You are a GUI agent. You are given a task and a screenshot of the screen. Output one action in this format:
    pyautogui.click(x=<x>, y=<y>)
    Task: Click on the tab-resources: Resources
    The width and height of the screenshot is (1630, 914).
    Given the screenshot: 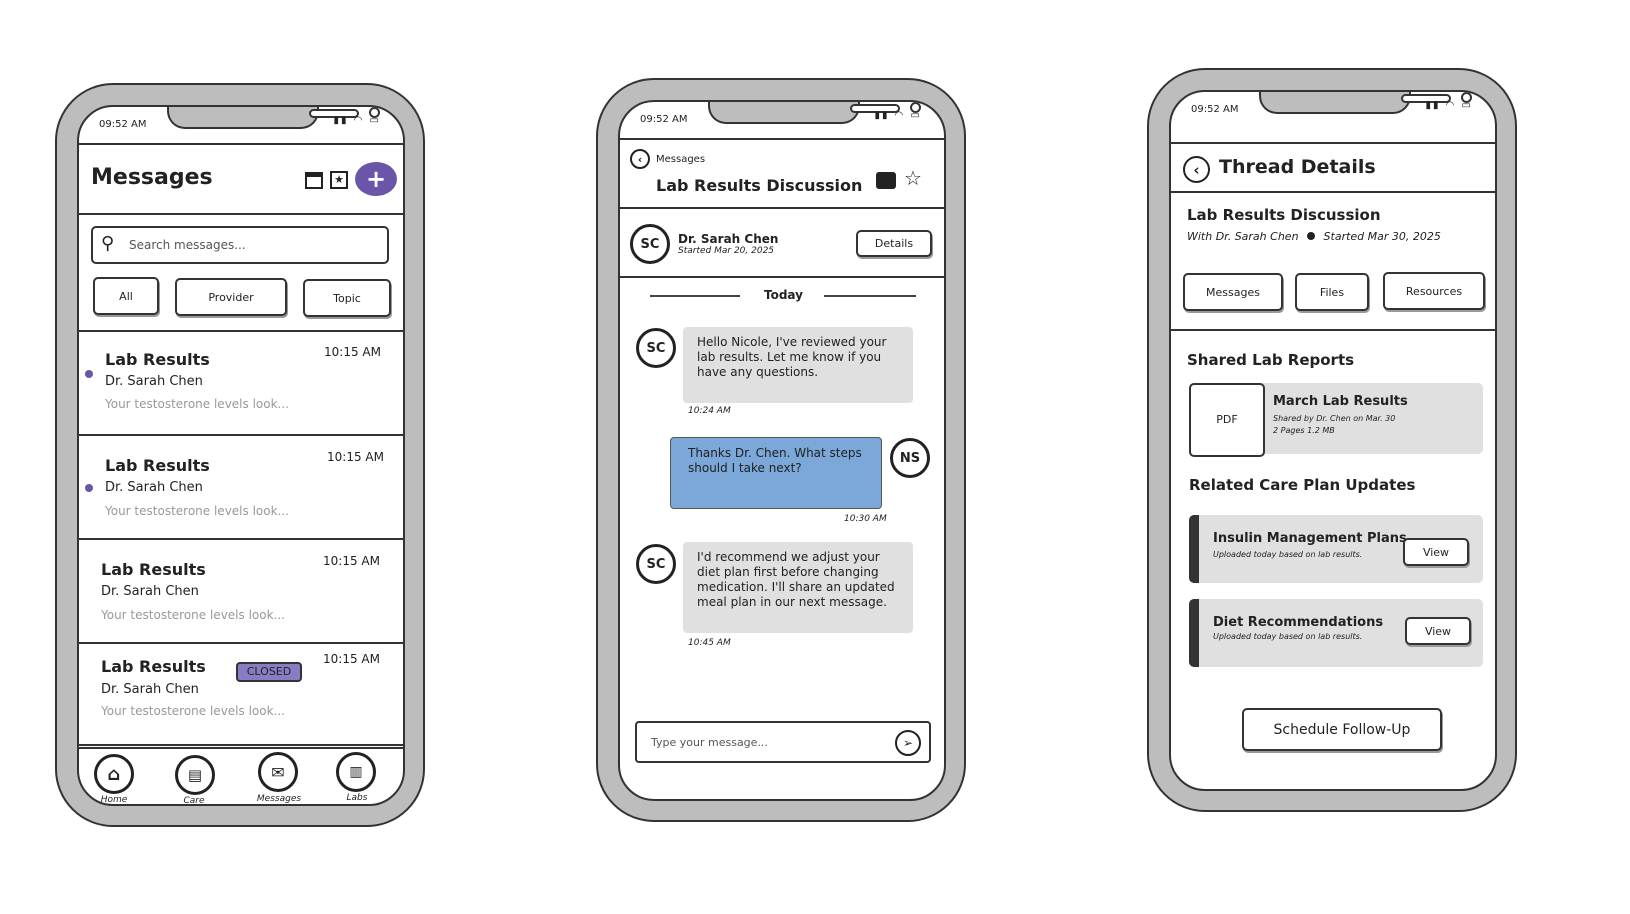 What is the action you would take?
    pyautogui.click(x=1434, y=291)
    